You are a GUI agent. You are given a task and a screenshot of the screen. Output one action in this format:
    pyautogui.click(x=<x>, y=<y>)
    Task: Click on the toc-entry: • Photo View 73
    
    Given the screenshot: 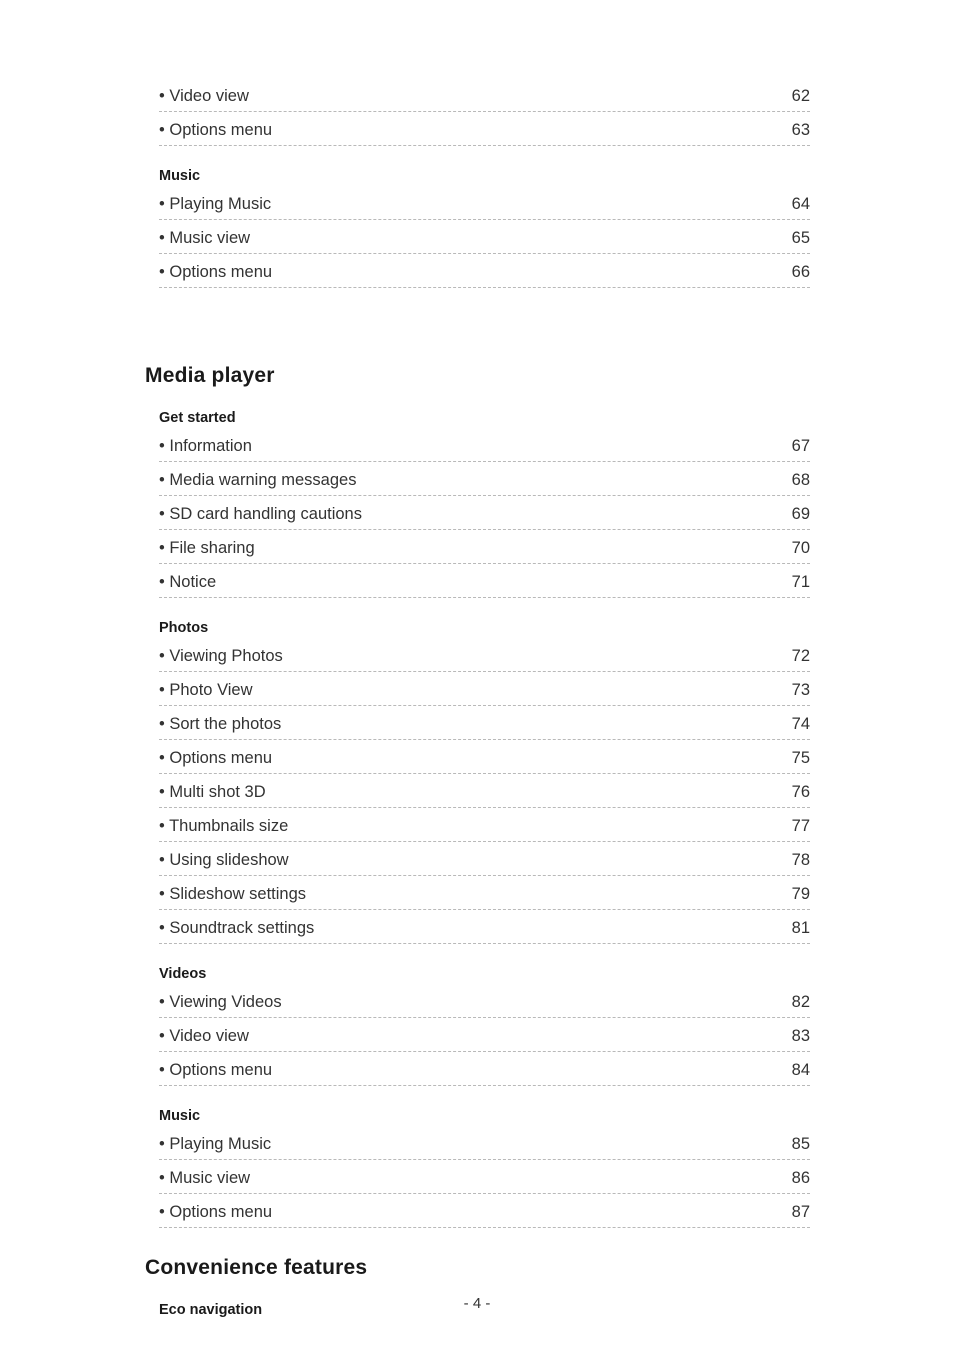 What is the action you would take?
    pyautogui.click(x=484, y=689)
    